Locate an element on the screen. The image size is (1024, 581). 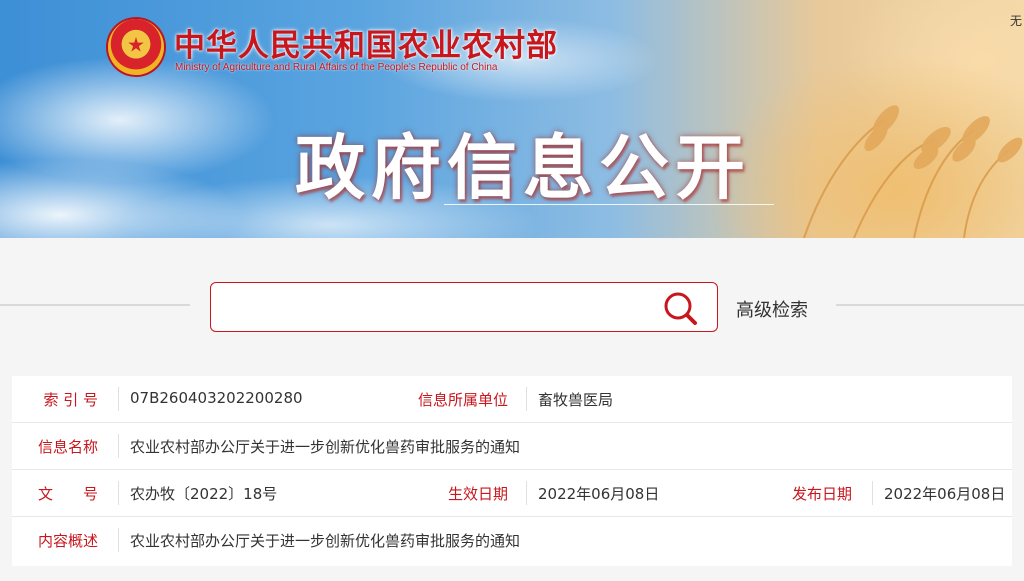
summary-label: 内容概述 is located at coordinates (67, 541).